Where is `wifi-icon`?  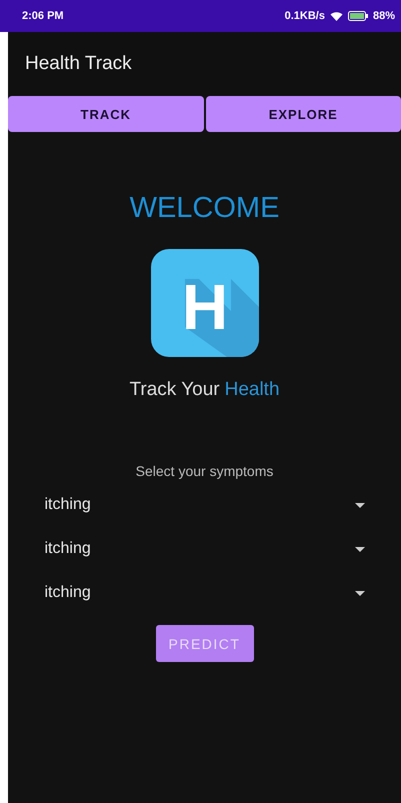
wifi-icon is located at coordinates (336, 16).